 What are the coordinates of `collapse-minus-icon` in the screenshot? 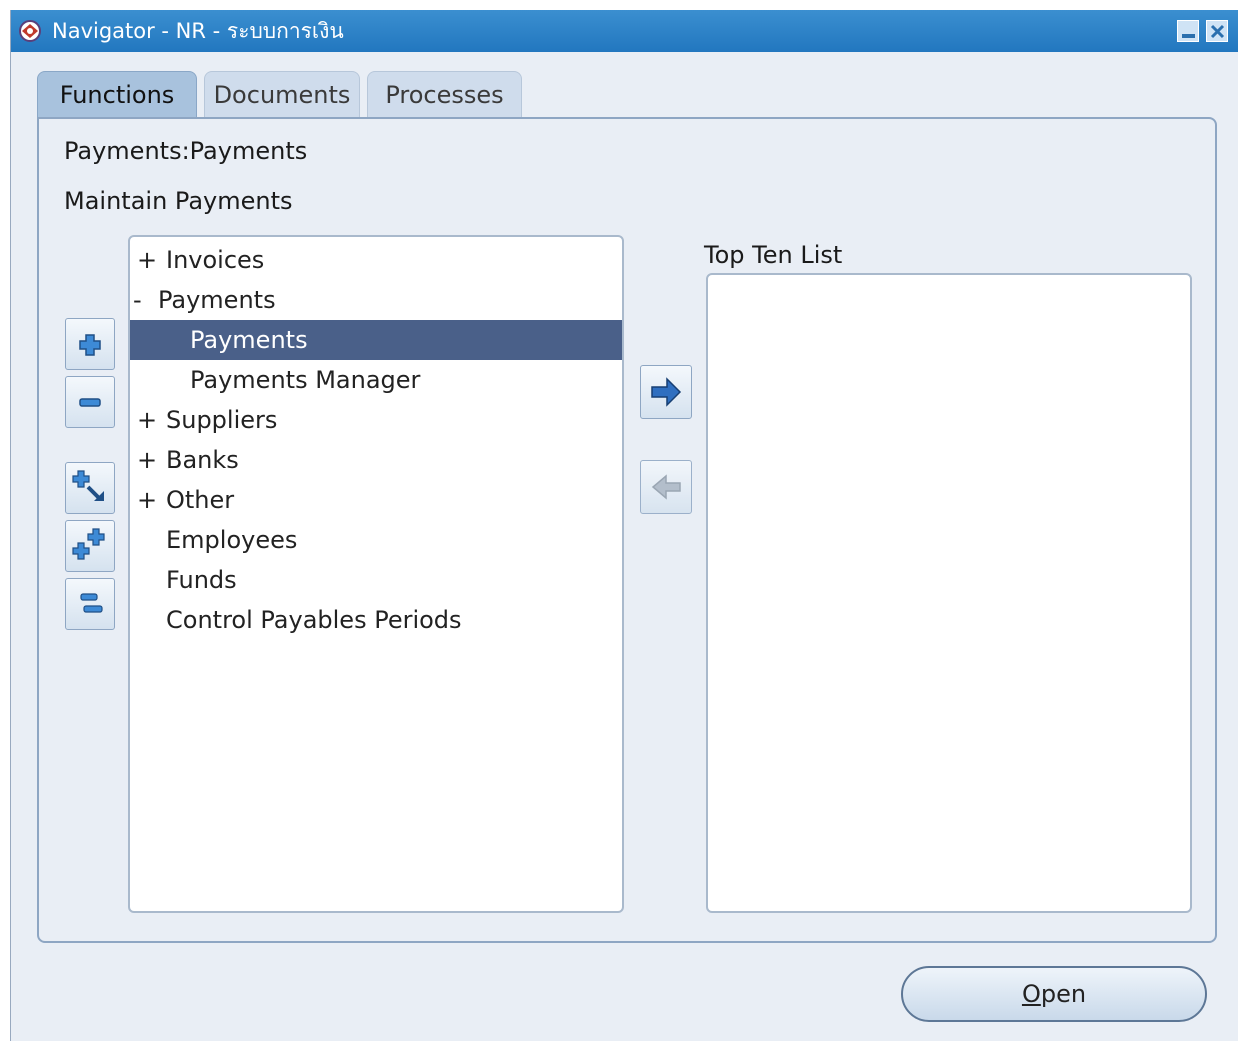 It's located at (90, 402).